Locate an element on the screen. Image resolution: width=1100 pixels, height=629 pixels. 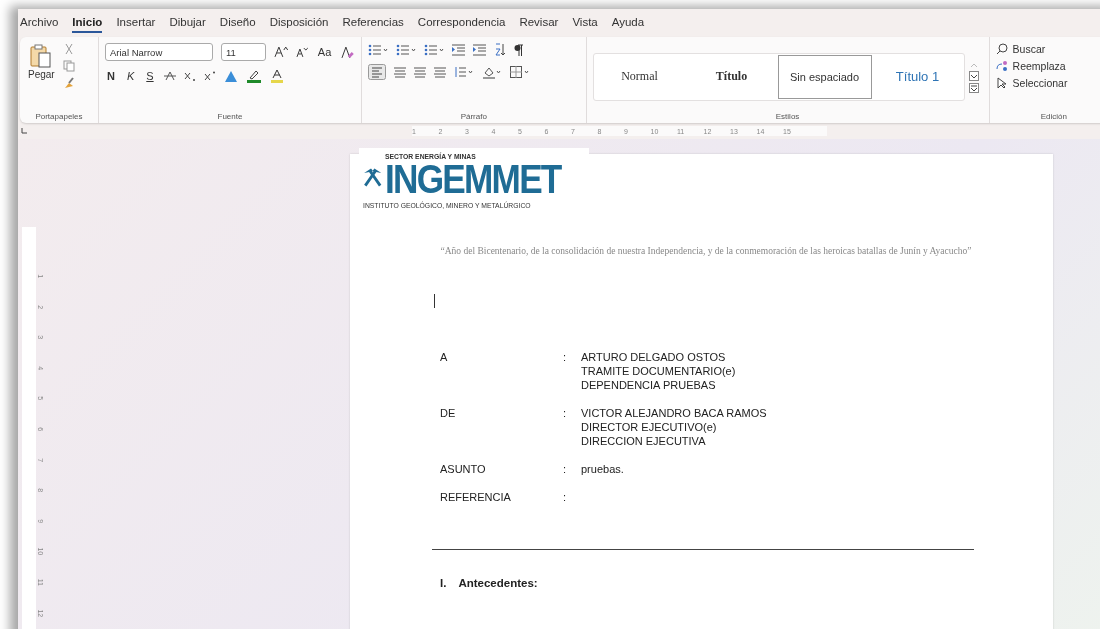
grow-font-icon is located at coordinates (281, 52).